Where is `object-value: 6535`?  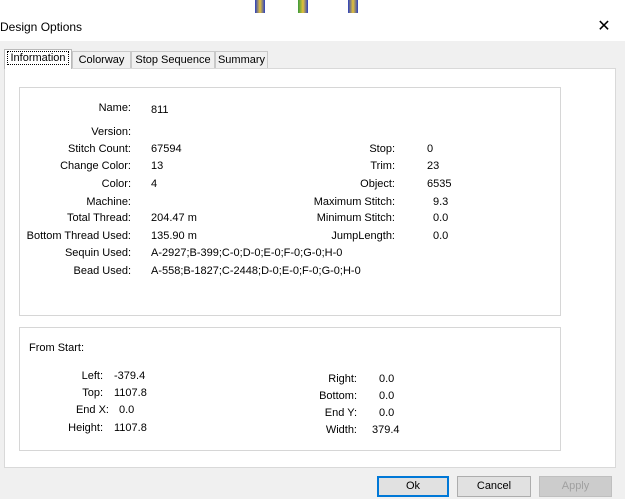 object-value: 6535 is located at coordinates (439, 184).